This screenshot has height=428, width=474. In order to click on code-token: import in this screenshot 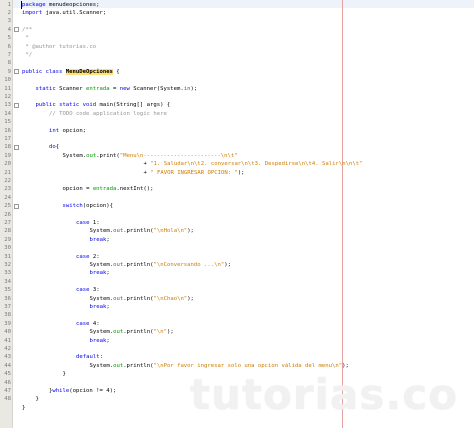, I will do `click(32, 13)`.